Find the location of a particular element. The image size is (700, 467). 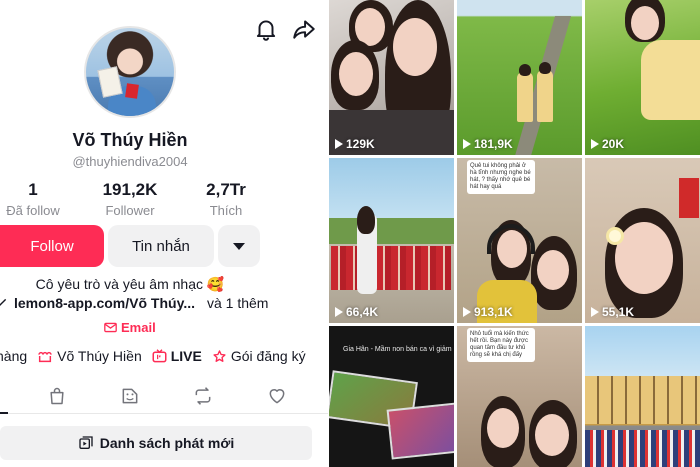

video-thumbnail: 66,4K is located at coordinates (391, 240).